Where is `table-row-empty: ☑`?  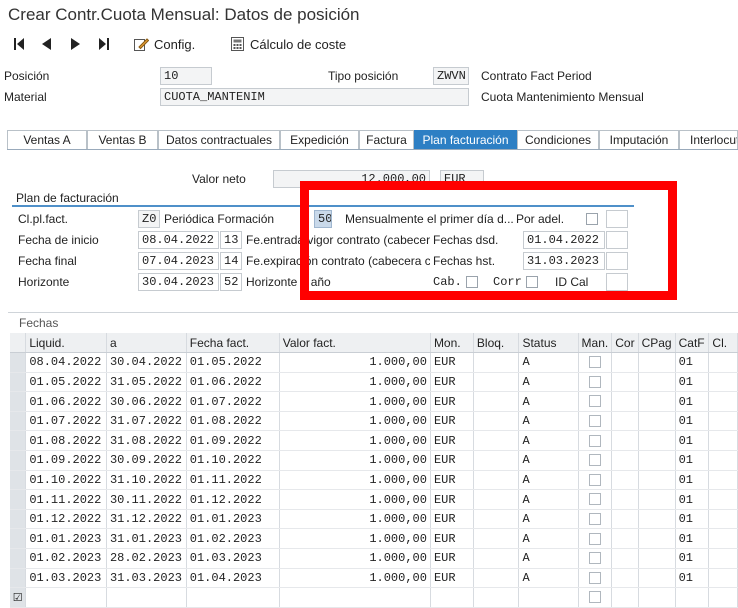
table-row-empty: ☑ is located at coordinates (374, 597).